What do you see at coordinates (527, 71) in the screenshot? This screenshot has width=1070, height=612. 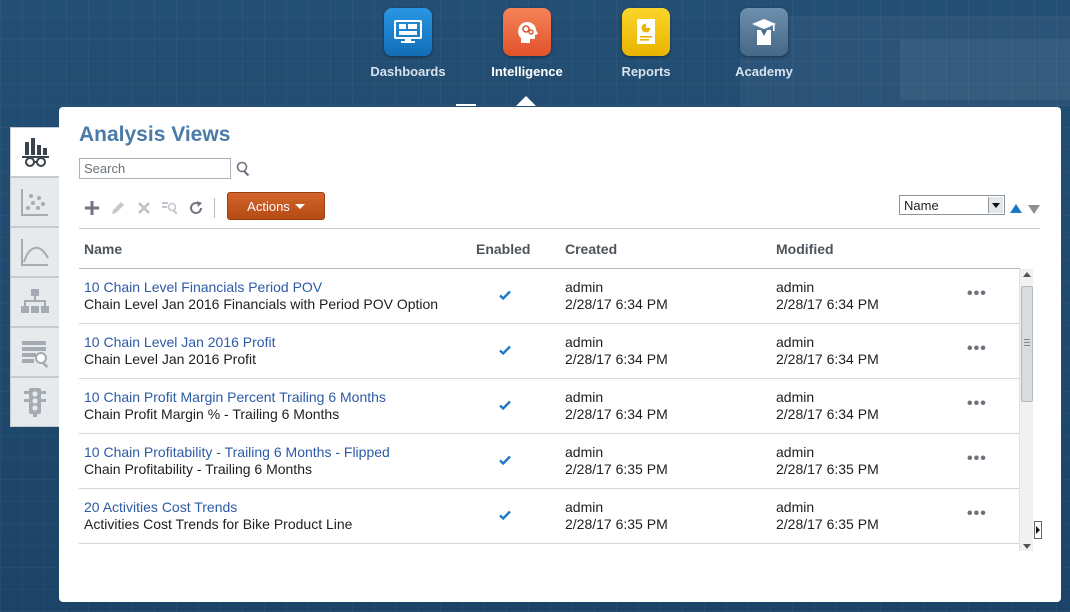 I see `nav-intelligence-label: Intelligence` at bounding box center [527, 71].